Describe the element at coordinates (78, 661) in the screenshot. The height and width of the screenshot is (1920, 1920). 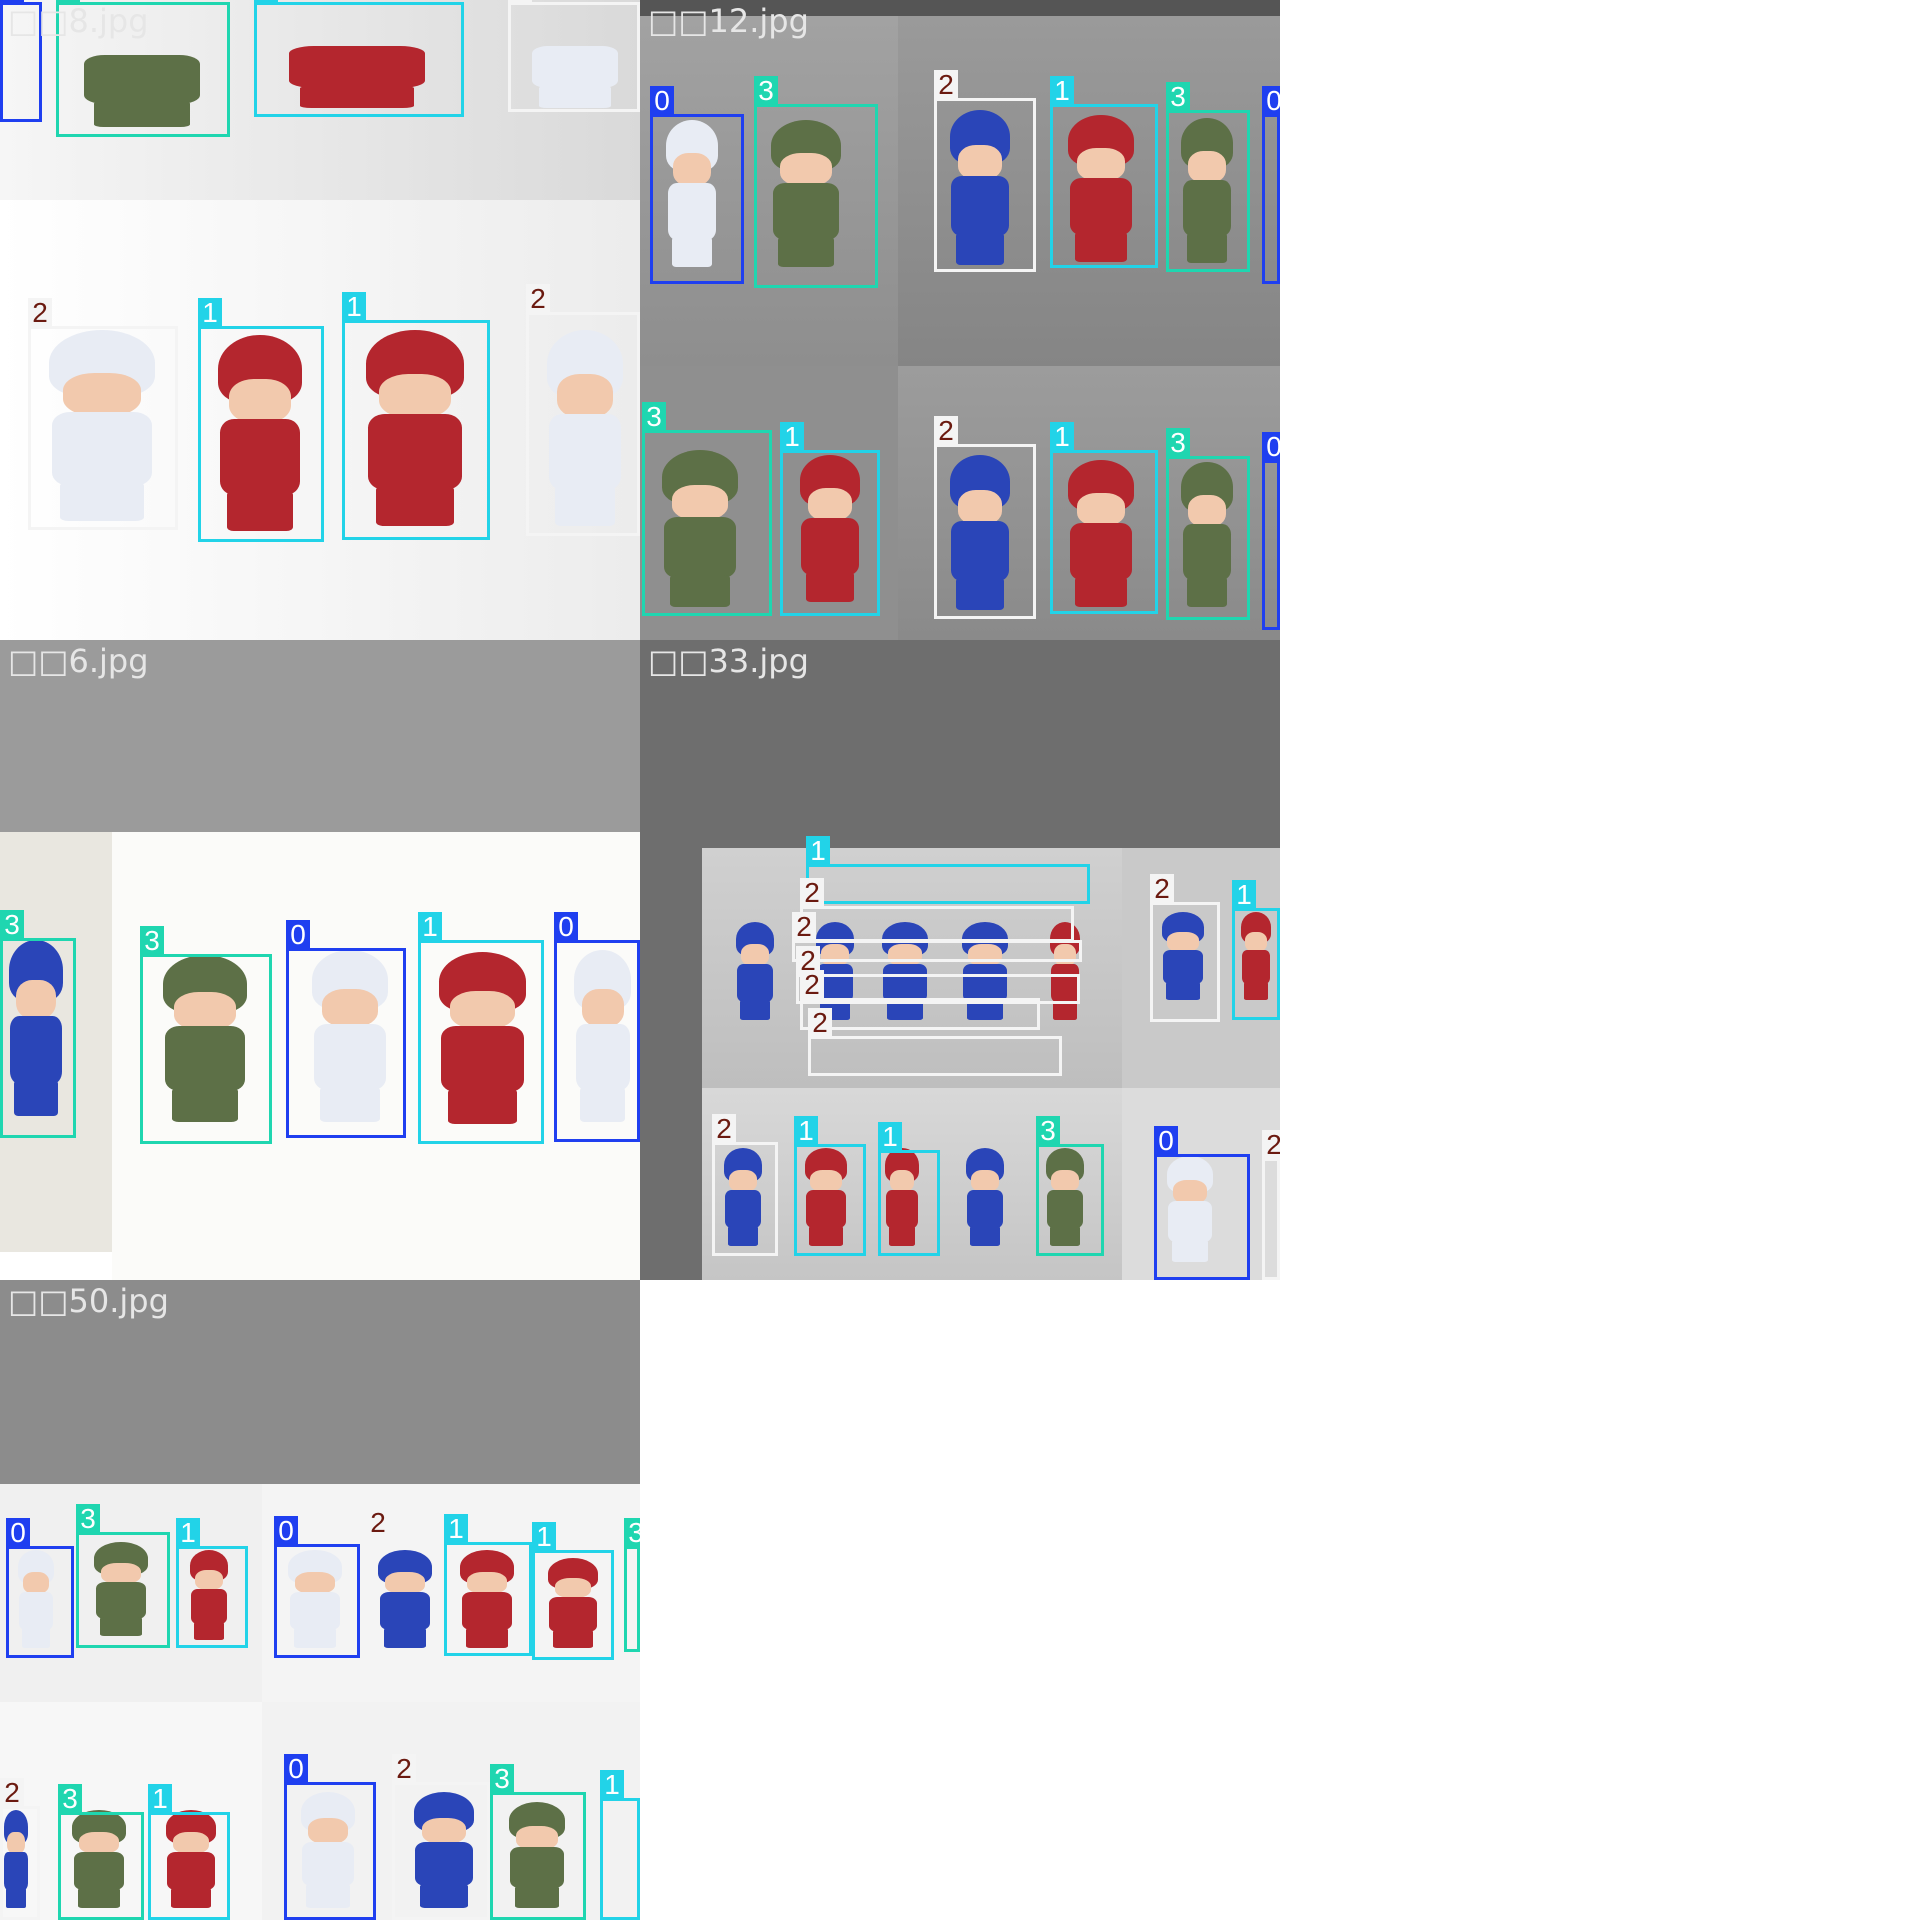
I see `tile-filename: □□6.jpg` at that location.